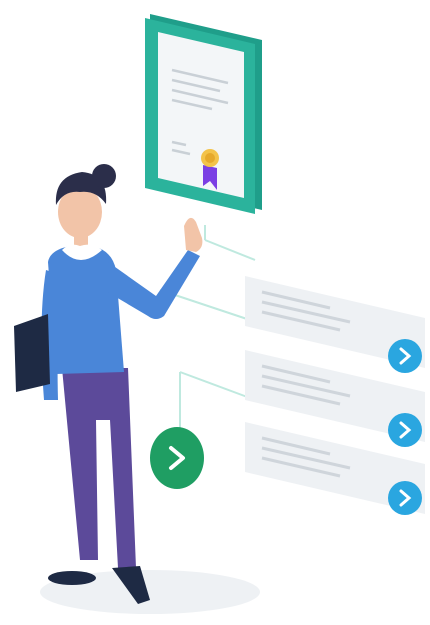 Image resolution: width=430 pixels, height=625 pixels. I want to click on floating-next-button, so click(177, 458).